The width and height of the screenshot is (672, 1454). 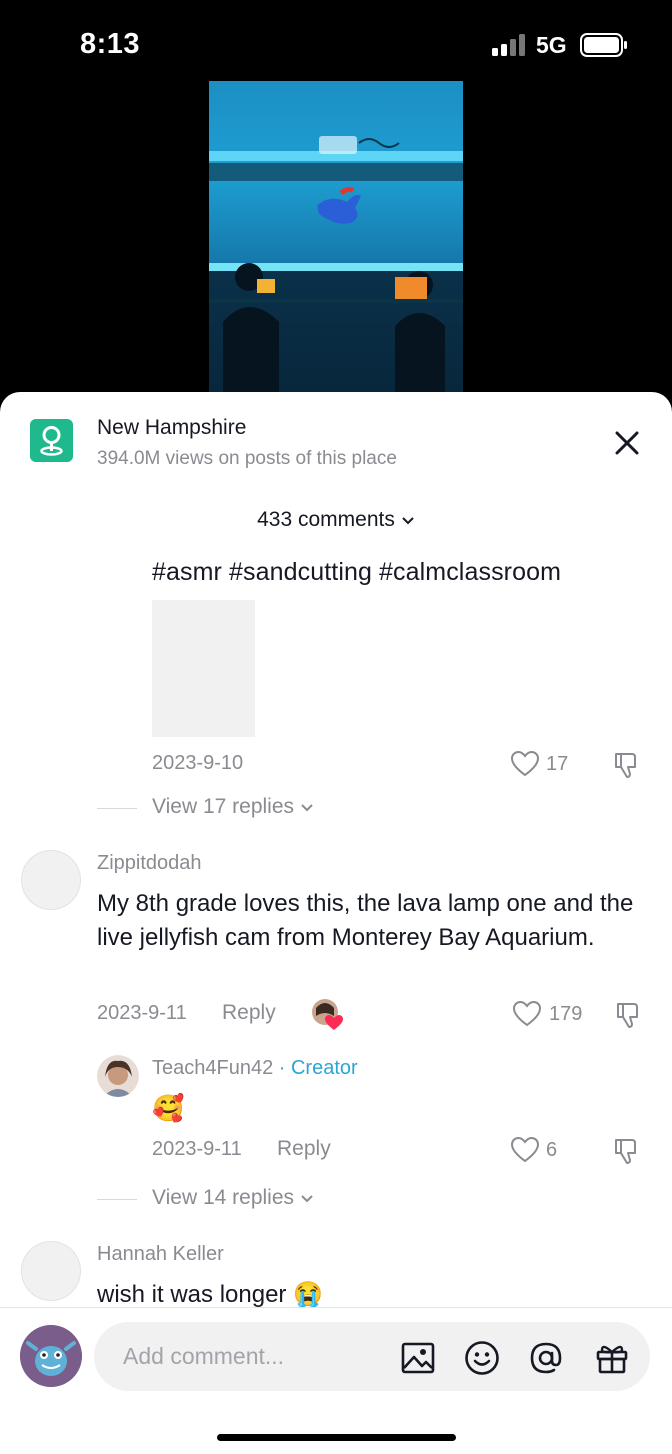 I want to click on comment-username: Hannah Keller, so click(x=160, y=1254).